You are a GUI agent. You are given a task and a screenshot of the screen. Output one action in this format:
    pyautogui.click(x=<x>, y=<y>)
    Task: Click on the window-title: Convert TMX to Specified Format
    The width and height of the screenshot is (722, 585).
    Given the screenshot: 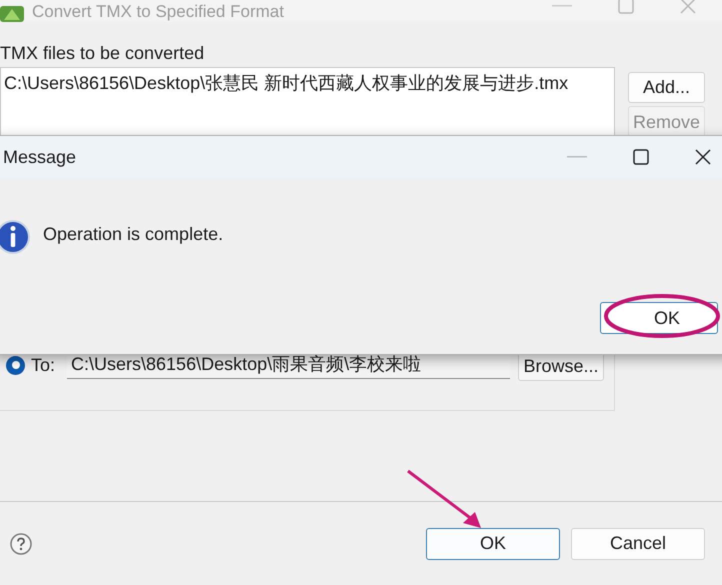 What is the action you would take?
    pyautogui.click(x=158, y=11)
    